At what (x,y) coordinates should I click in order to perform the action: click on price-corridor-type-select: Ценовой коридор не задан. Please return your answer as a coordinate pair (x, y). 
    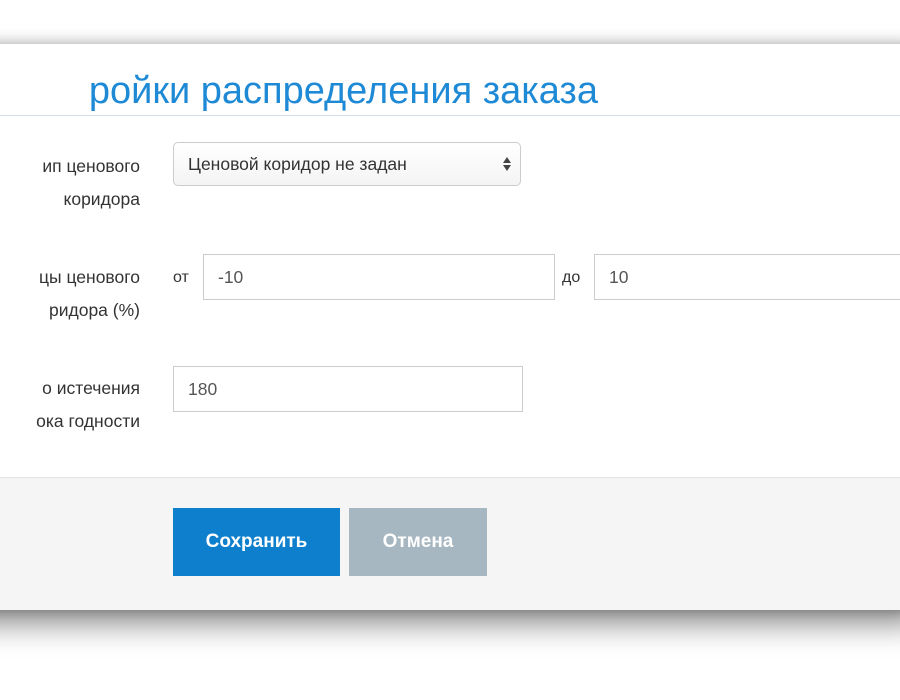
    Looking at the image, I should click on (347, 164).